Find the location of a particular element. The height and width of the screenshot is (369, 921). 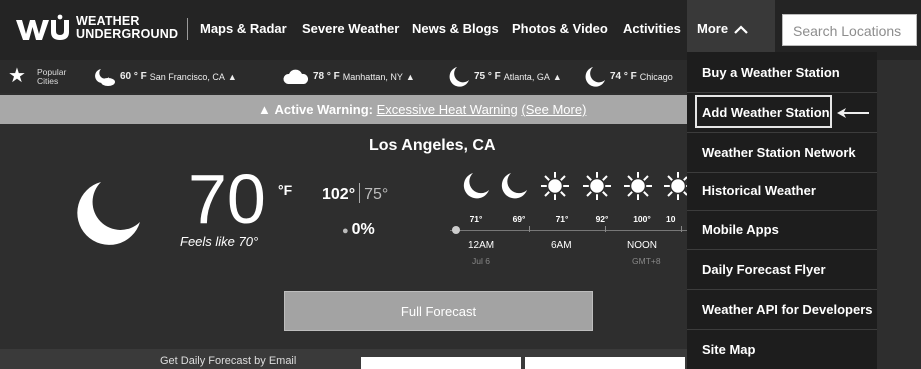

timezone-label: GMT+8 is located at coordinates (646, 261).